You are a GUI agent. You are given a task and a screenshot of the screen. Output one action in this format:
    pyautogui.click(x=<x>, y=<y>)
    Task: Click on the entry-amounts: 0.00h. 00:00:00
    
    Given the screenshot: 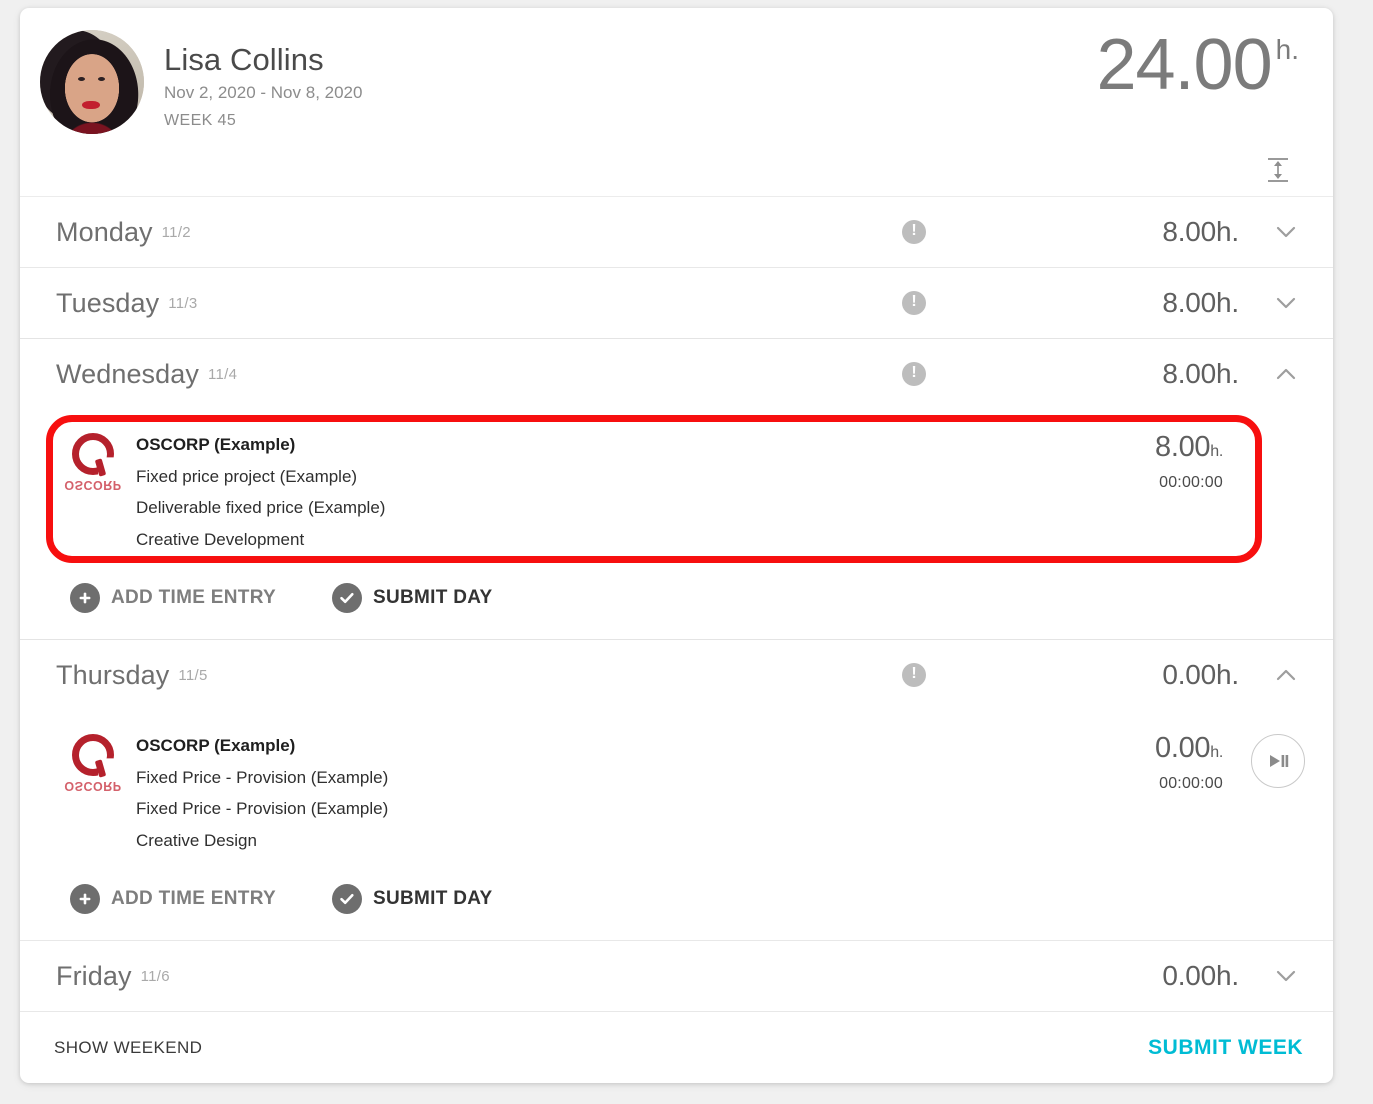 What is the action you would take?
    pyautogui.click(x=1133, y=762)
    